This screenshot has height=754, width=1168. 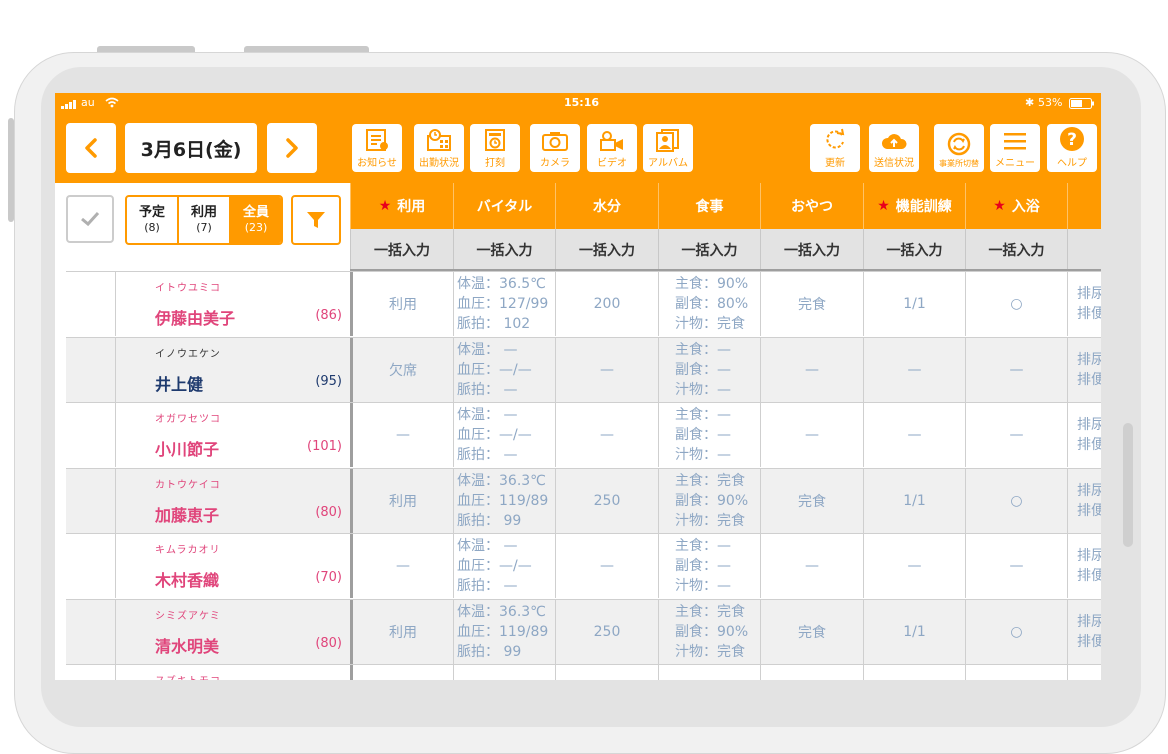 I want to click on menu-button: メニュー, so click(x=1015, y=148).